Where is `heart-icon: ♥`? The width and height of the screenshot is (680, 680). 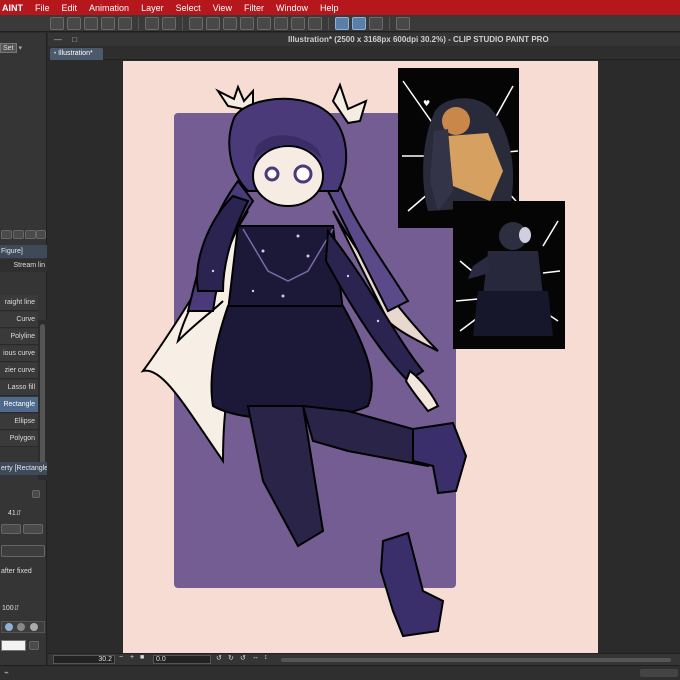 heart-icon: ♥ is located at coordinates (426, 103).